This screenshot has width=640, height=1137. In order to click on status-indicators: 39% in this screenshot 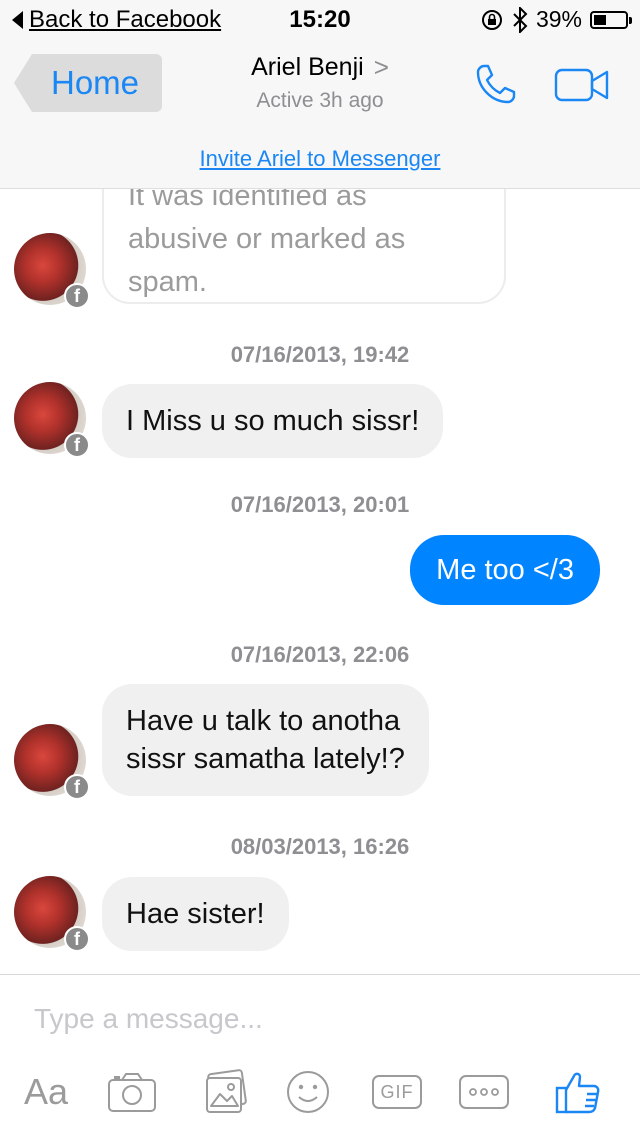, I will do `click(556, 19)`.